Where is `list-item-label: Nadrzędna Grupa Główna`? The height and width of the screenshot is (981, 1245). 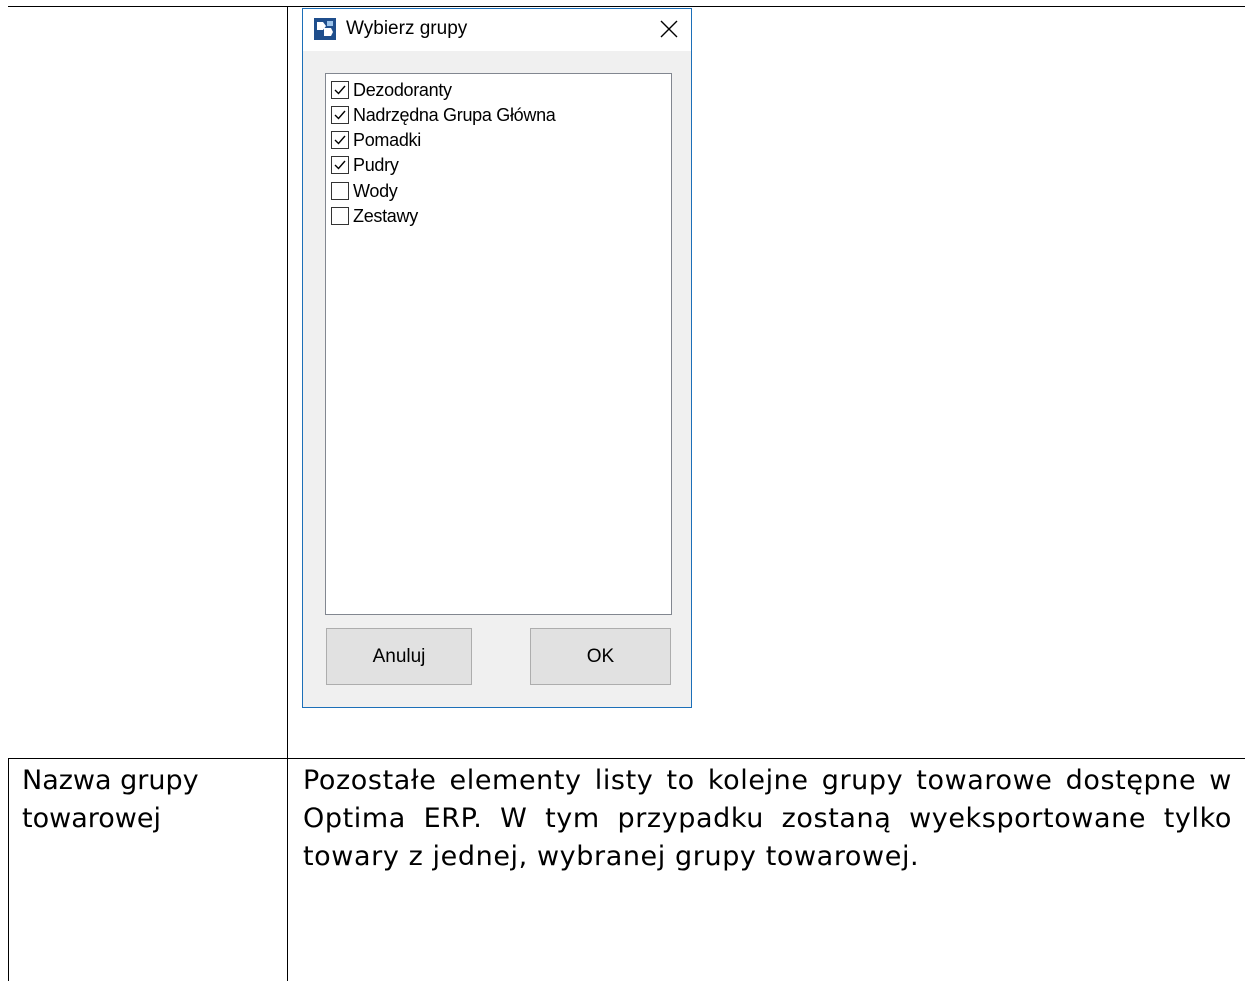
list-item-label: Nadrzędna Grupa Główna is located at coordinates (454, 114).